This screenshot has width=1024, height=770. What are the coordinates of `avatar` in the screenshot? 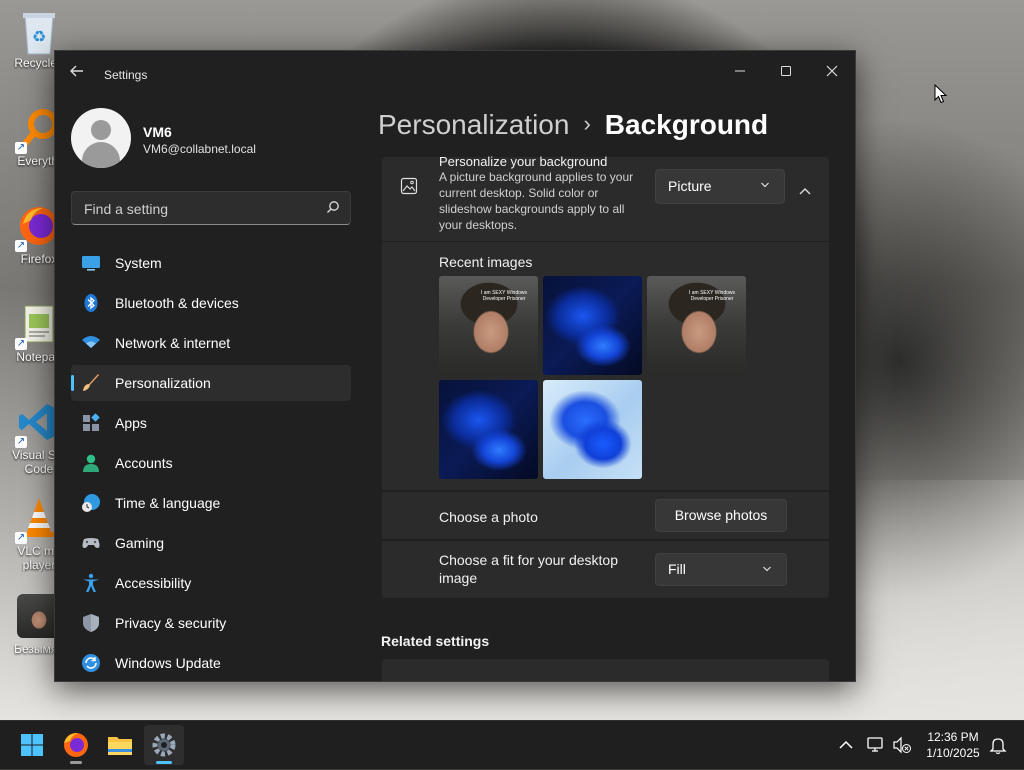 It's located at (101, 138).